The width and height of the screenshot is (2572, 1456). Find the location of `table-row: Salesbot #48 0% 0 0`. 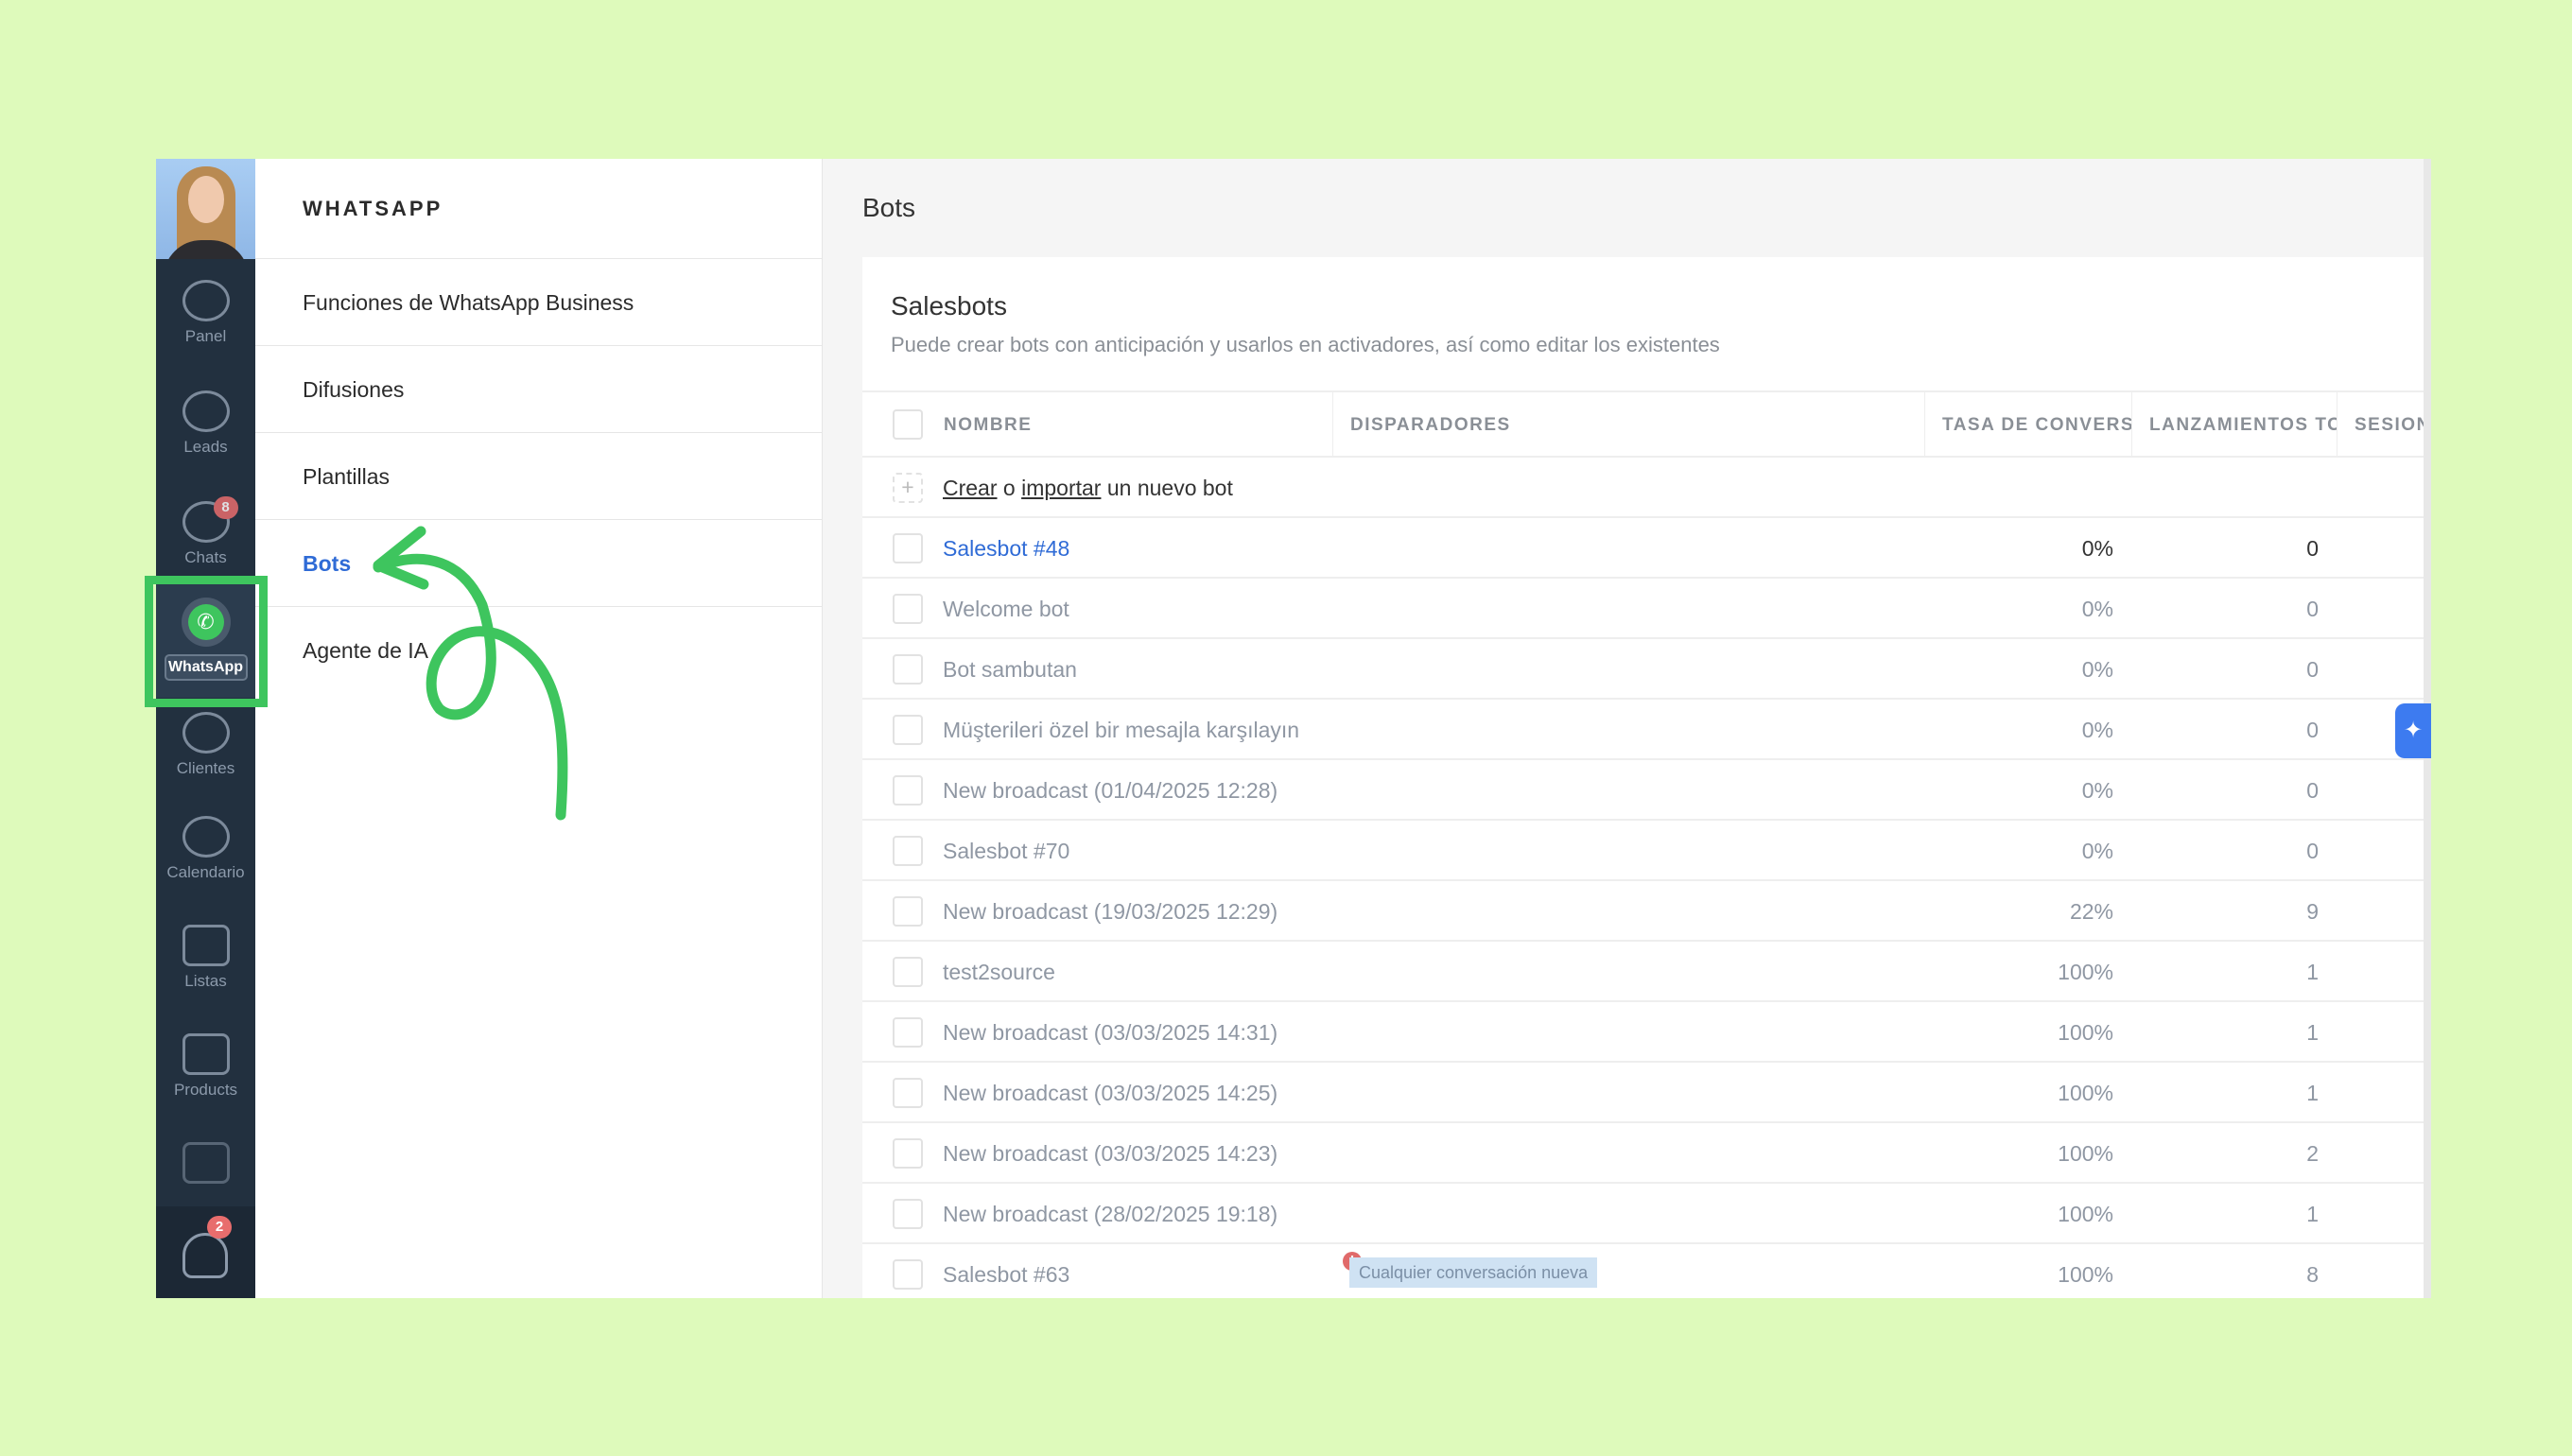

table-row: Salesbot #48 0% 0 0 is located at coordinates (1646, 548).